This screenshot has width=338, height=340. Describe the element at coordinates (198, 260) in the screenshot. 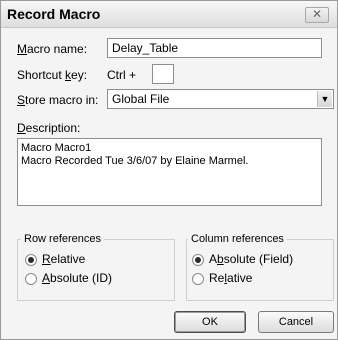

I see `column-absolute-radio` at that location.